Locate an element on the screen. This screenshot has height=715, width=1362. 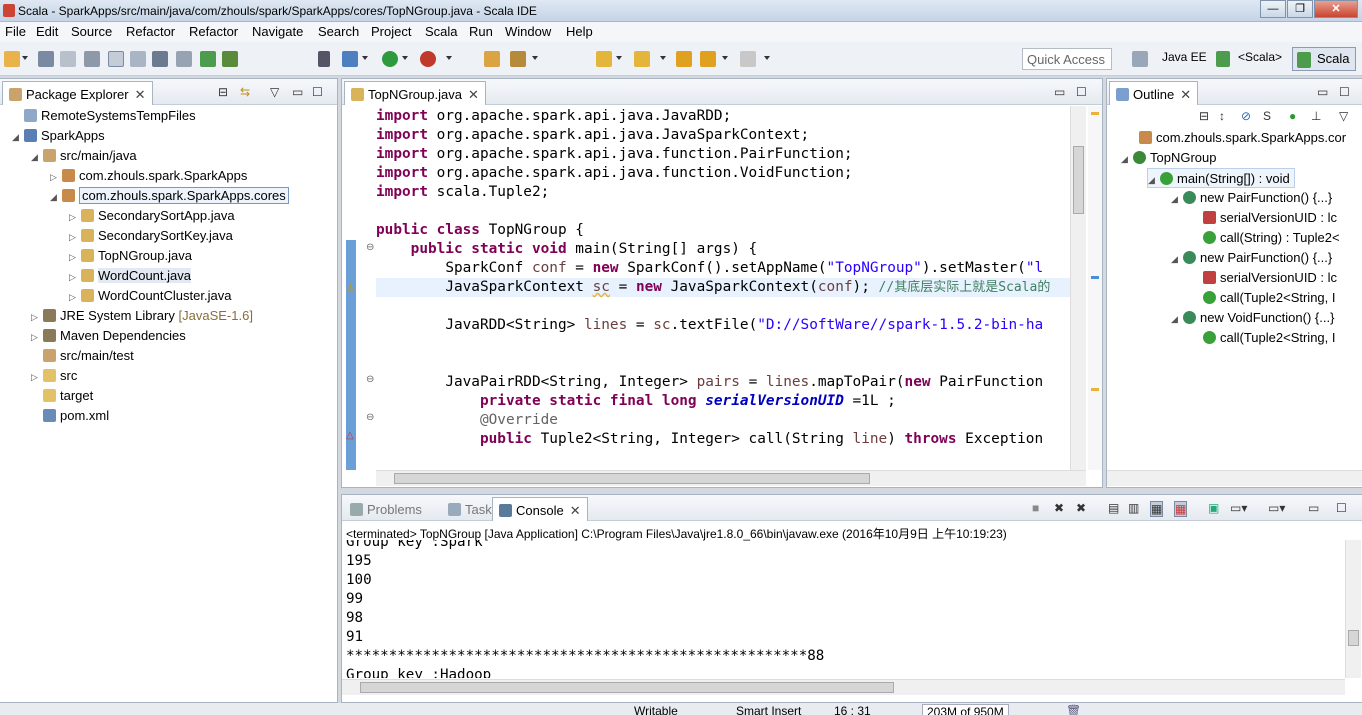
editor-horizontal-scrollbar is located at coordinates (731, 478).